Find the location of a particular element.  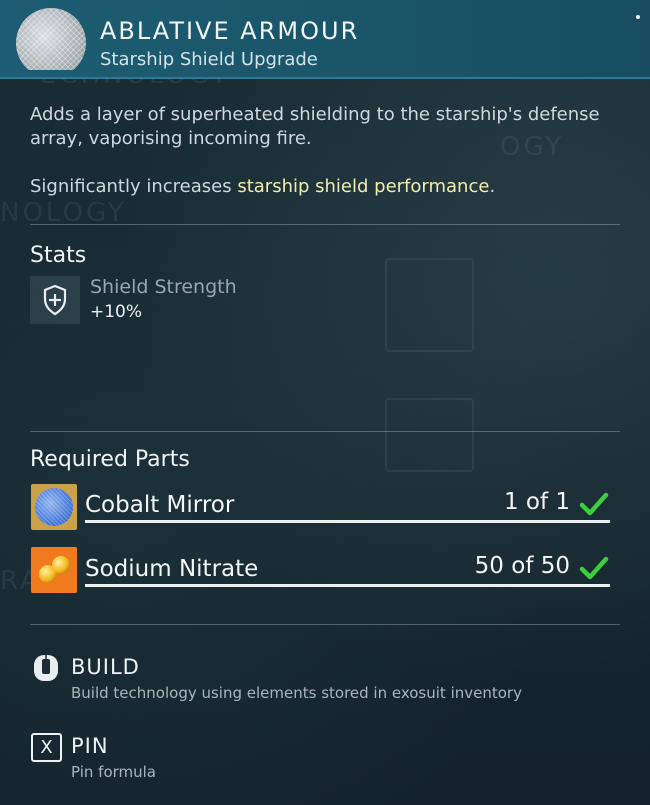

pin-key-icon: X is located at coordinates (46, 747).